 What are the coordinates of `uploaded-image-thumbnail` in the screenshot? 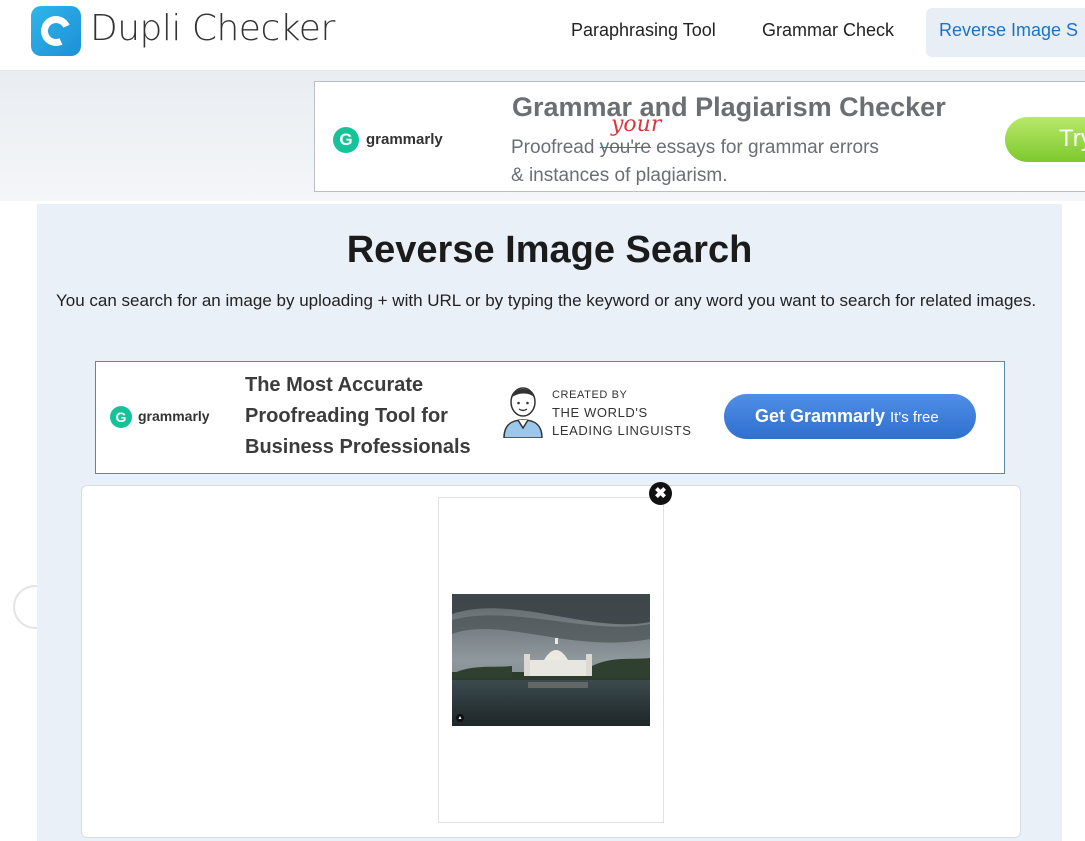 It's located at (551, 660).